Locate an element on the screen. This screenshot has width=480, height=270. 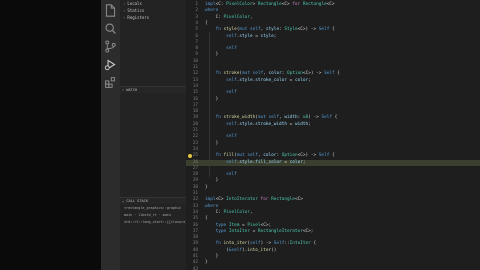
code-line: 43 is located at coordinates (333, 268).